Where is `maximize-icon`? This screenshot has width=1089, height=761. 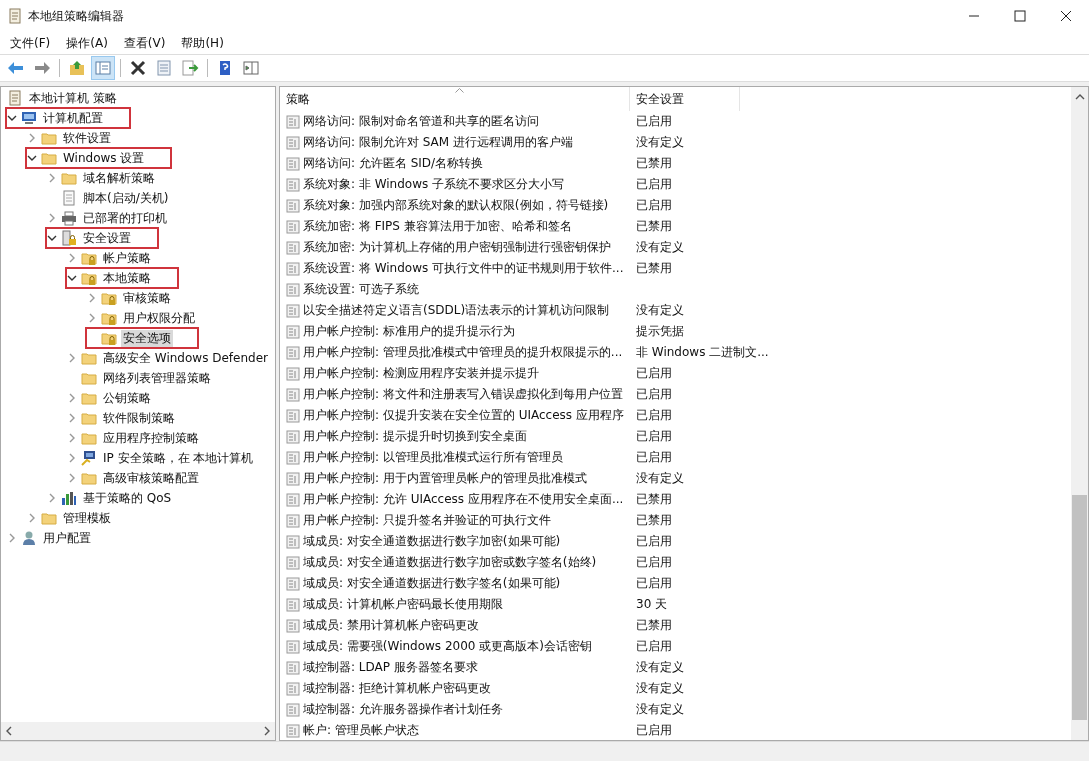 maximize-icon is located at coordinates (1020, 16).